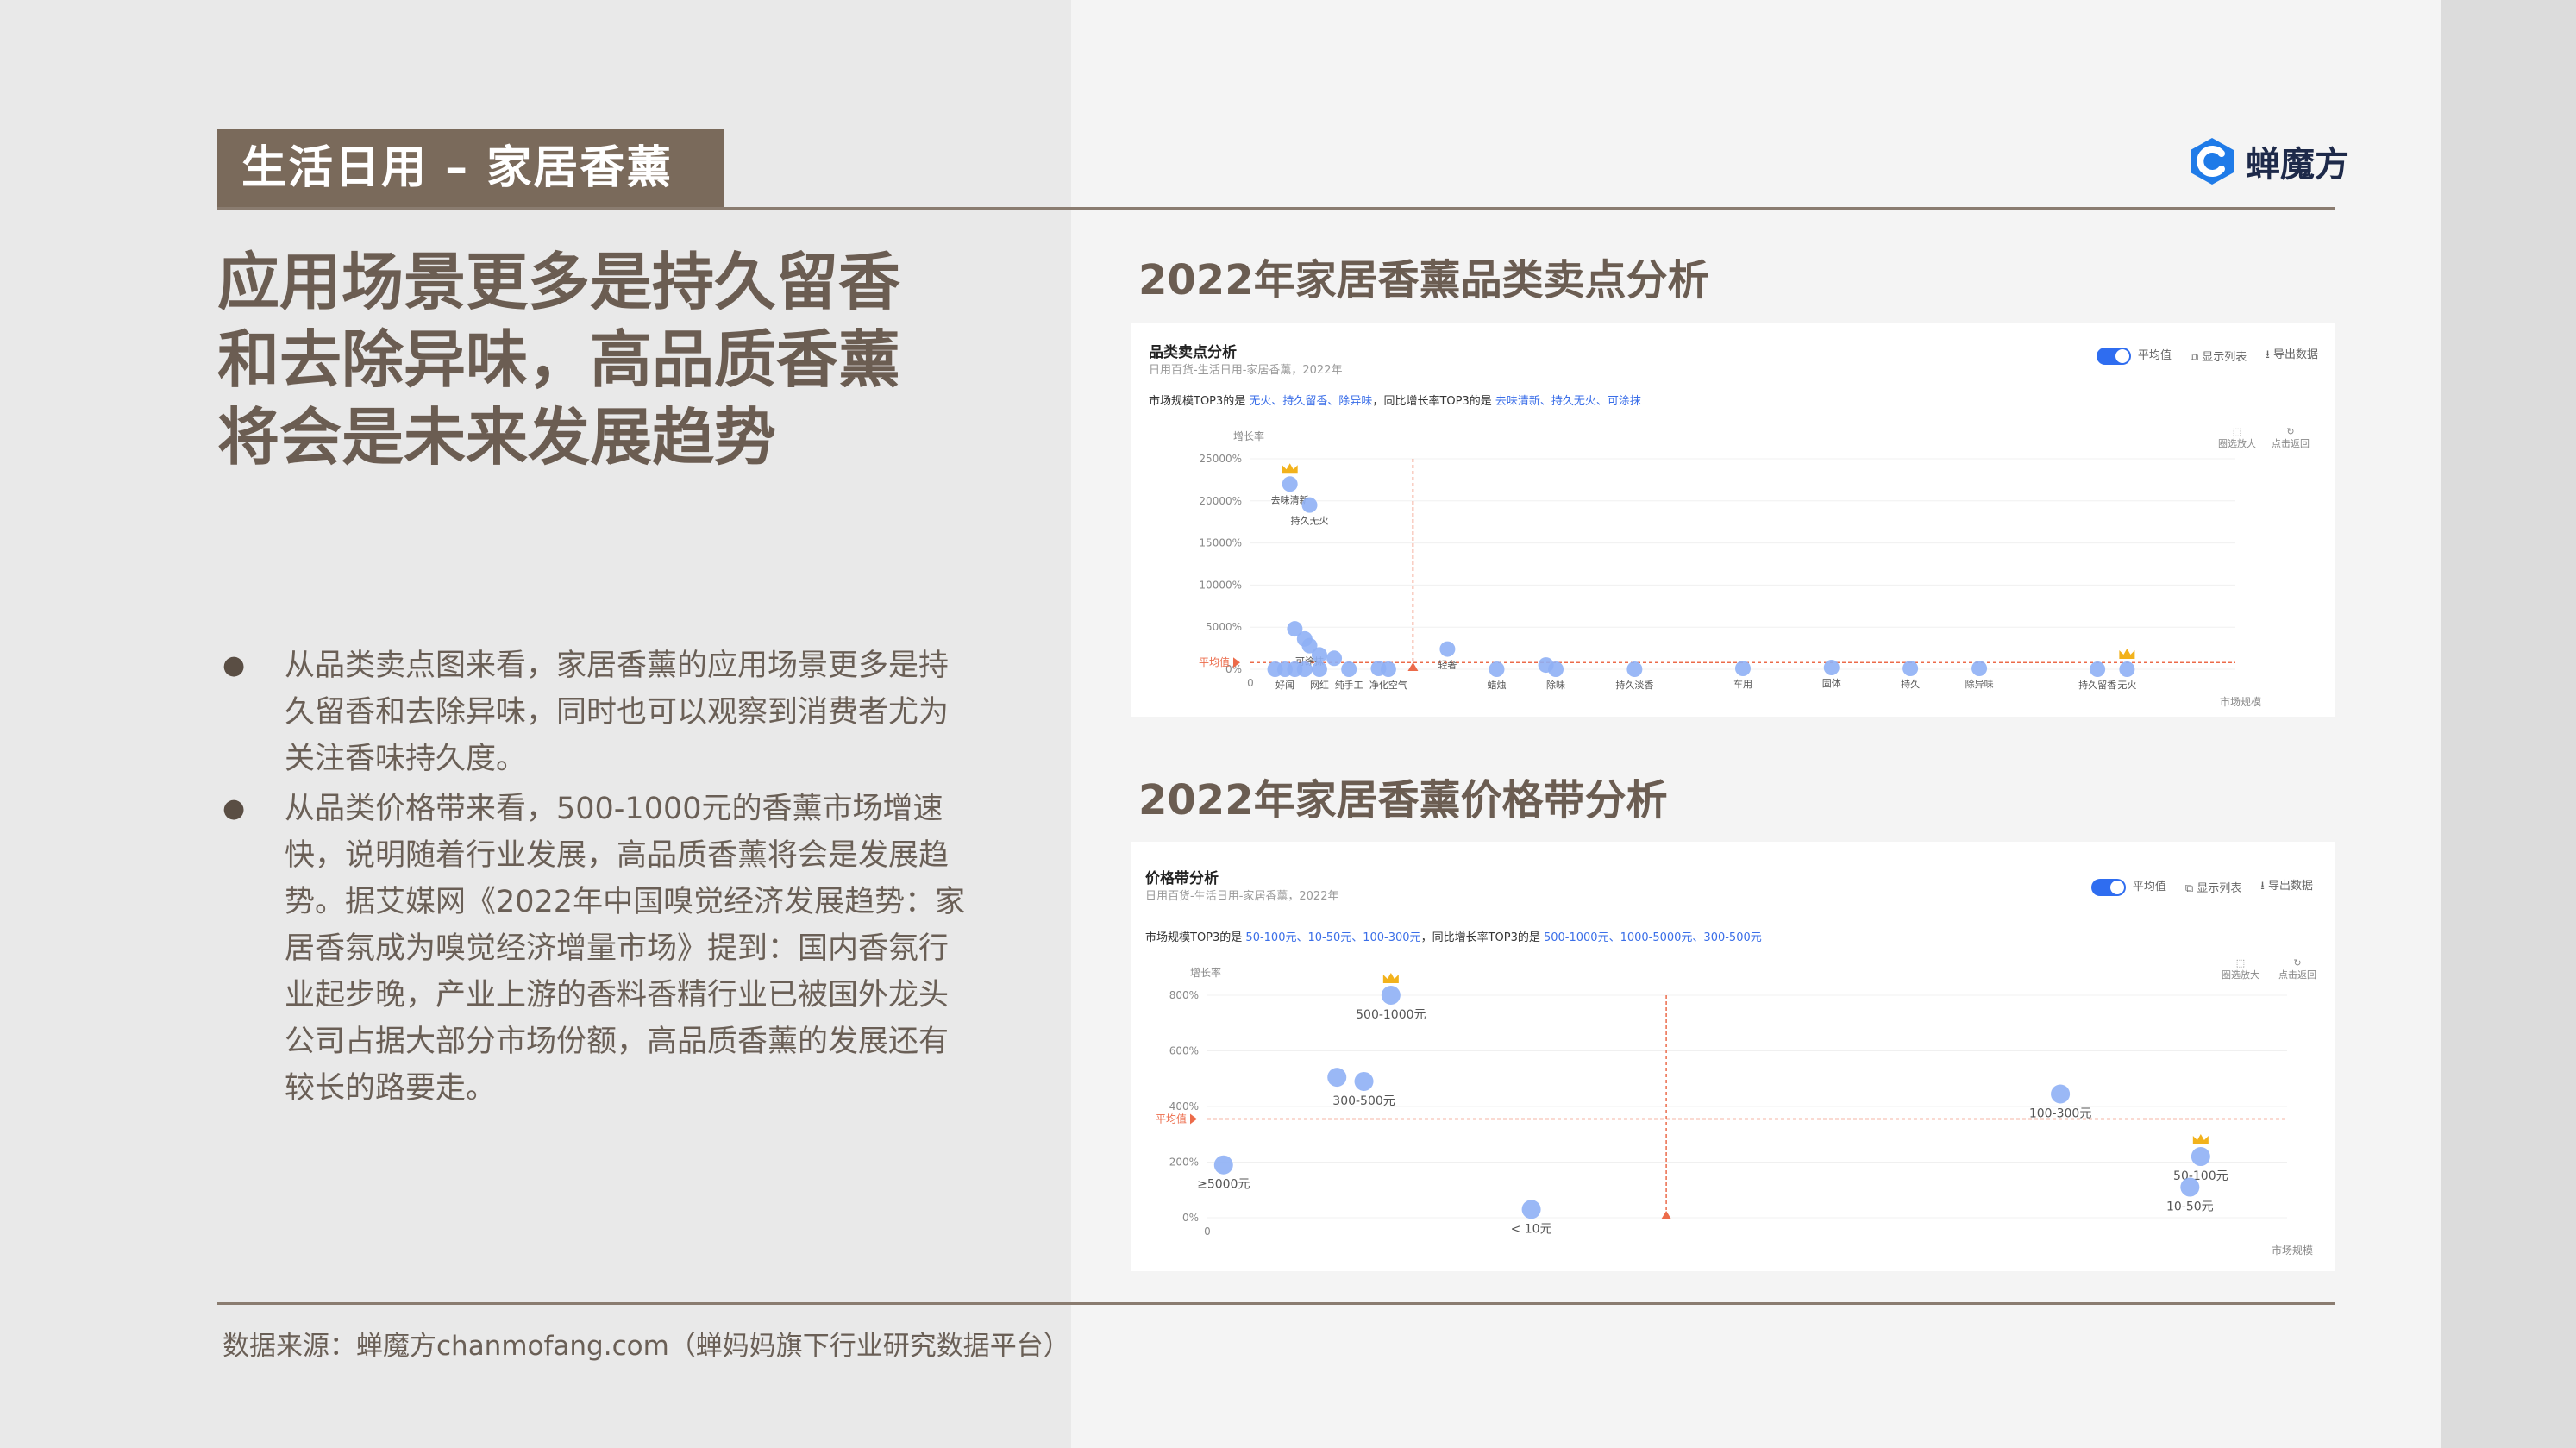 This screenshot has width=2576, height=1448. I want to click on headline-line: 将会是未来发展趋势, so click(497, 437).